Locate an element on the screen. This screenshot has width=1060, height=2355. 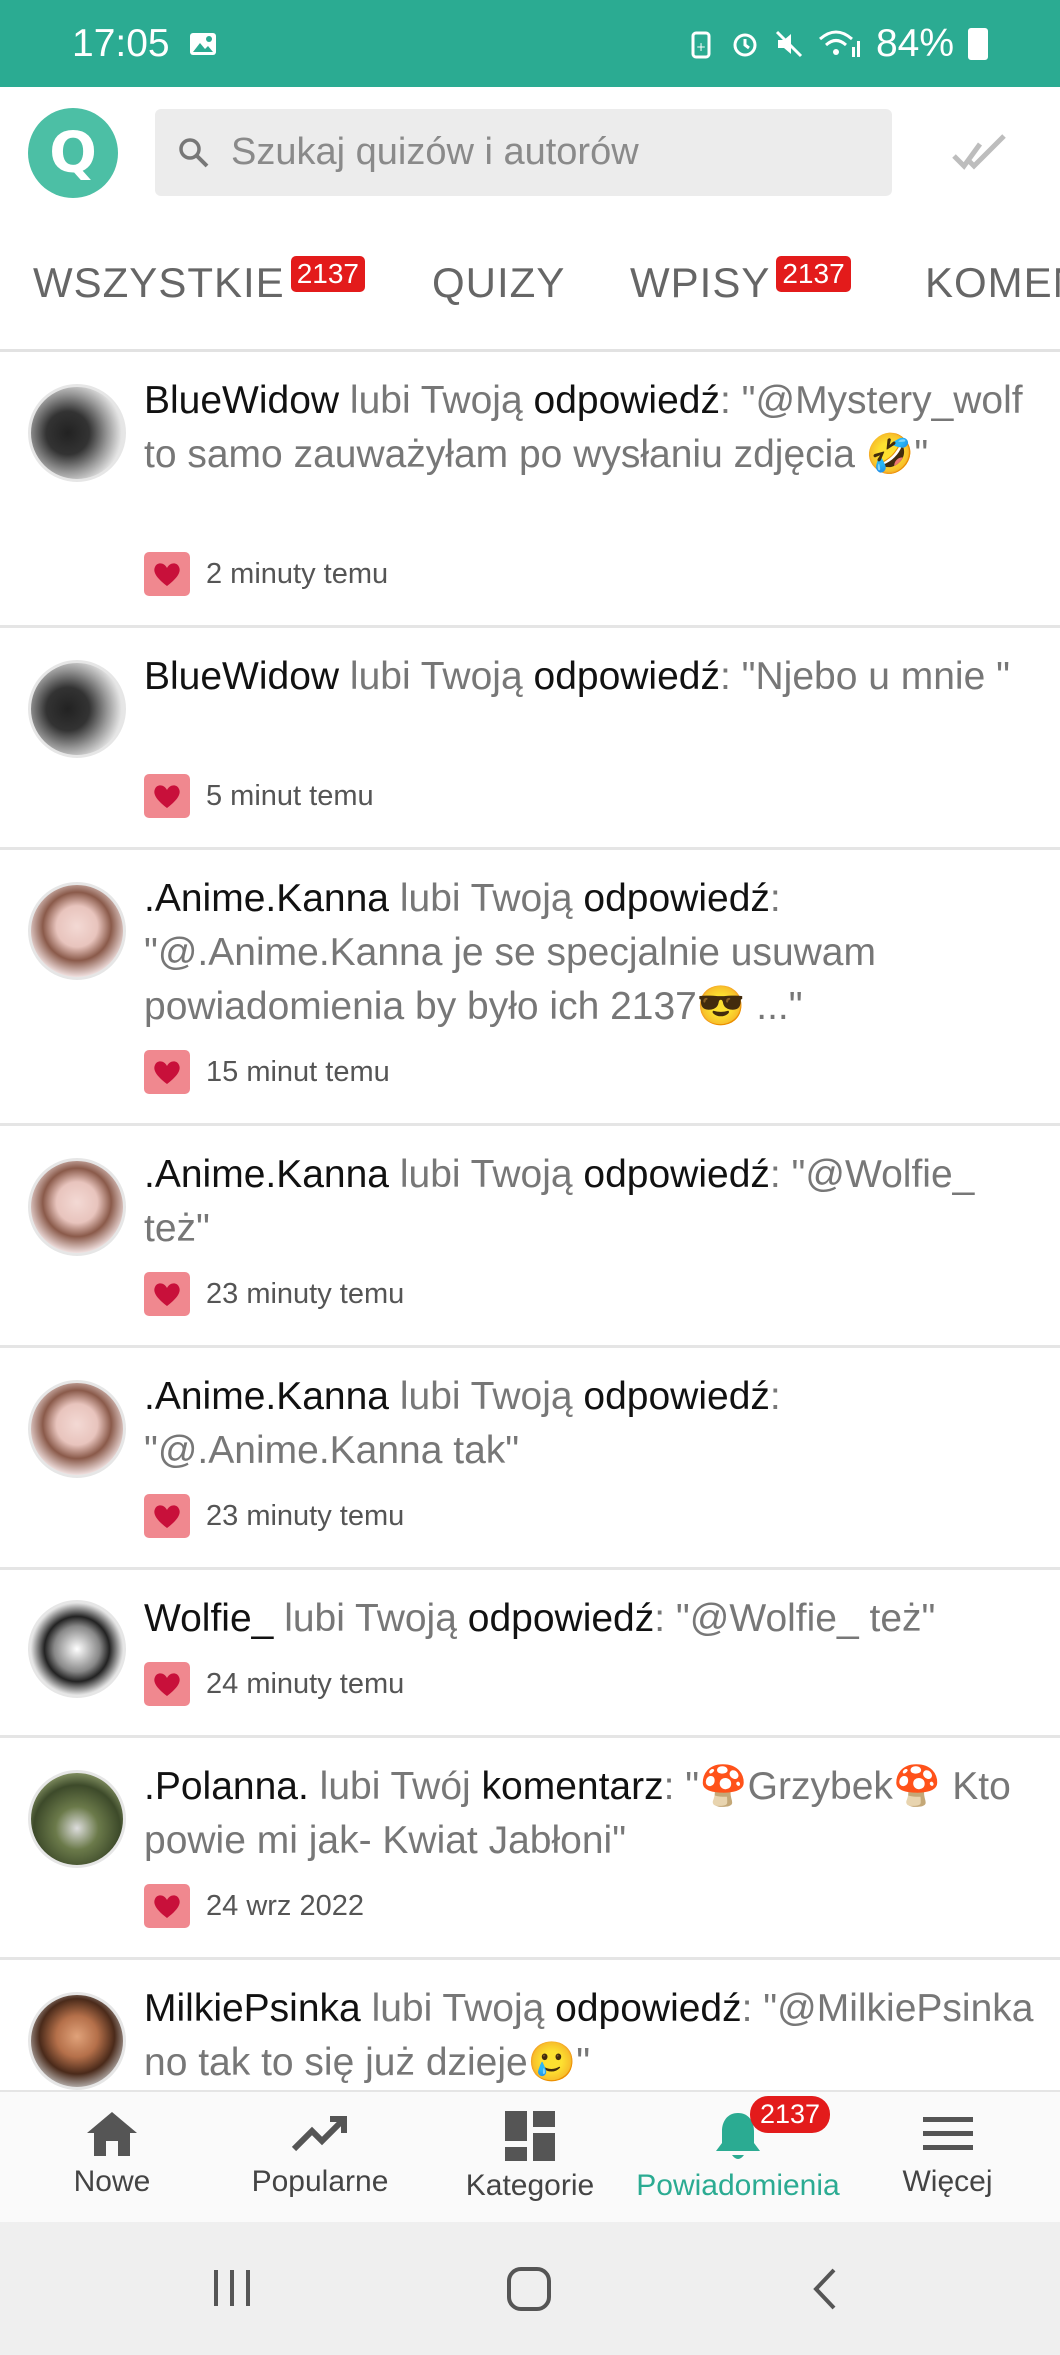
battery-saver-icon: + is located at coordinates (701, 44).